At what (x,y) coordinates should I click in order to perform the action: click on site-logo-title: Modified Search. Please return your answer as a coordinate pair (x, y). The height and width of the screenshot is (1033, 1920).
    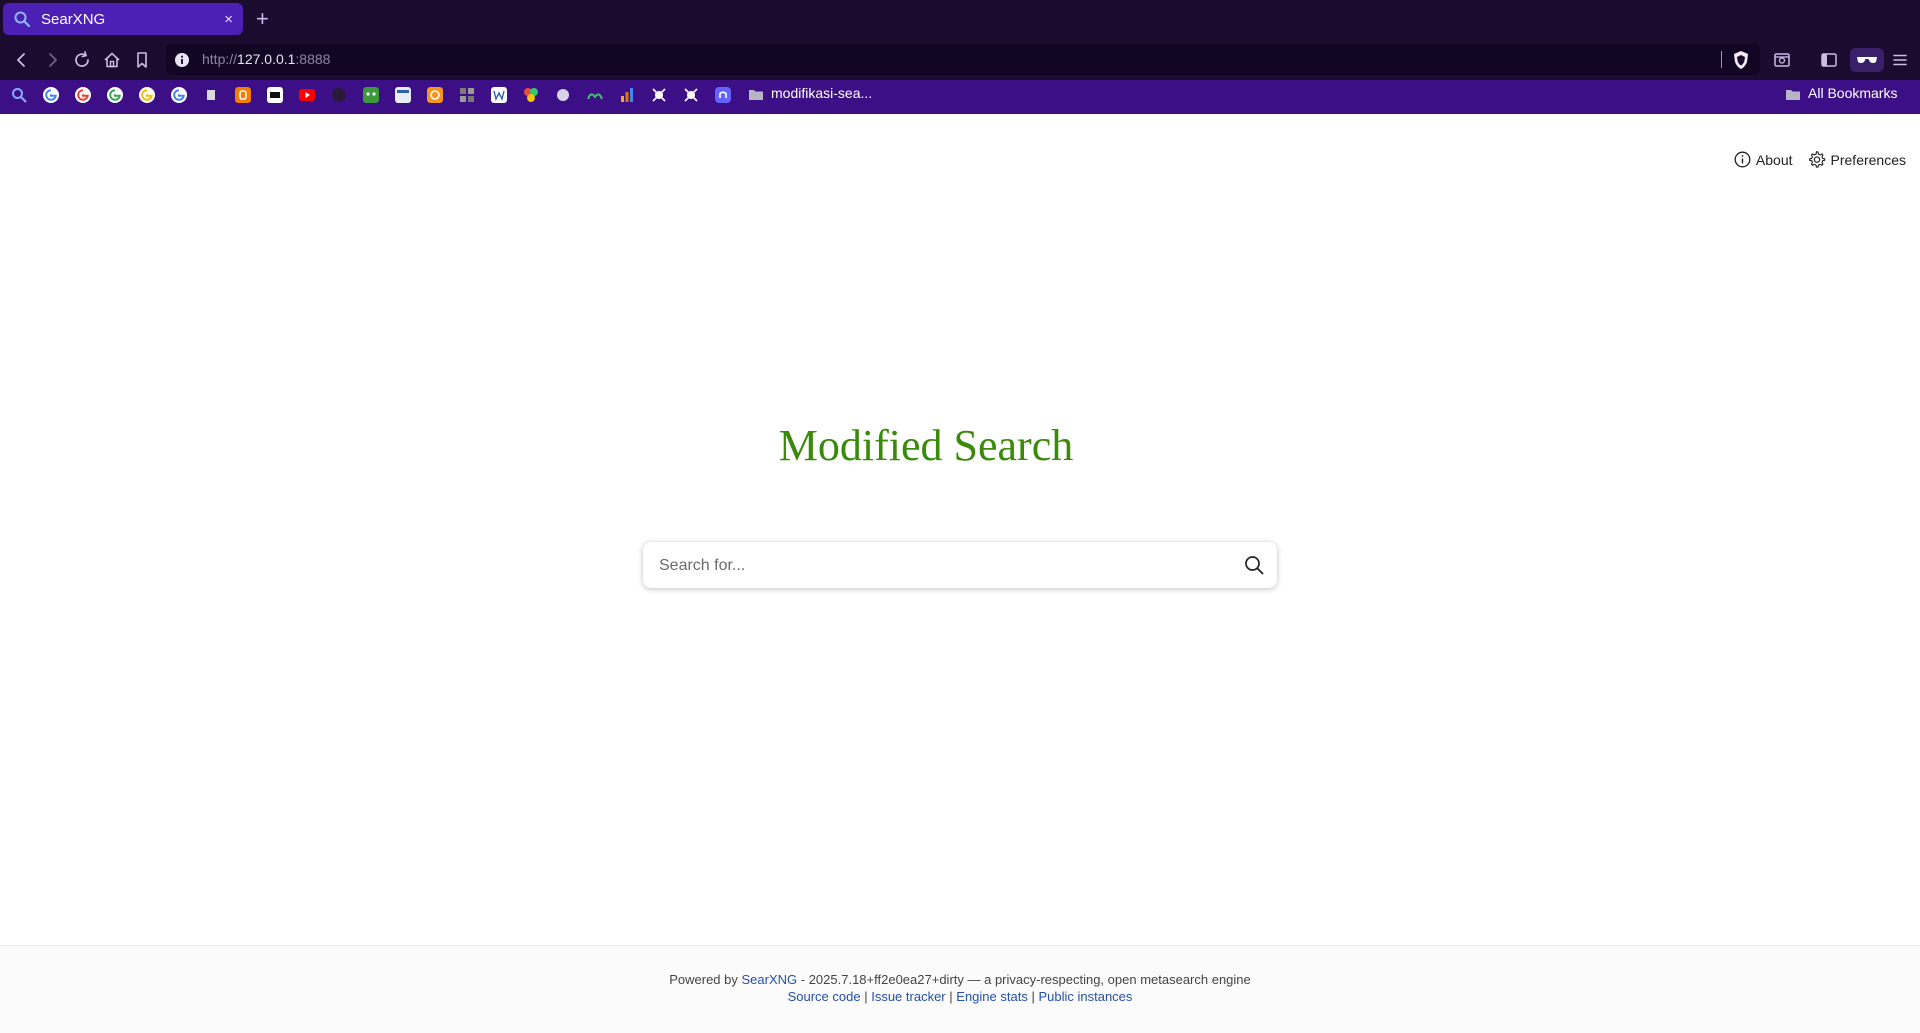
    Looking at the image, I should click on (926, 445).